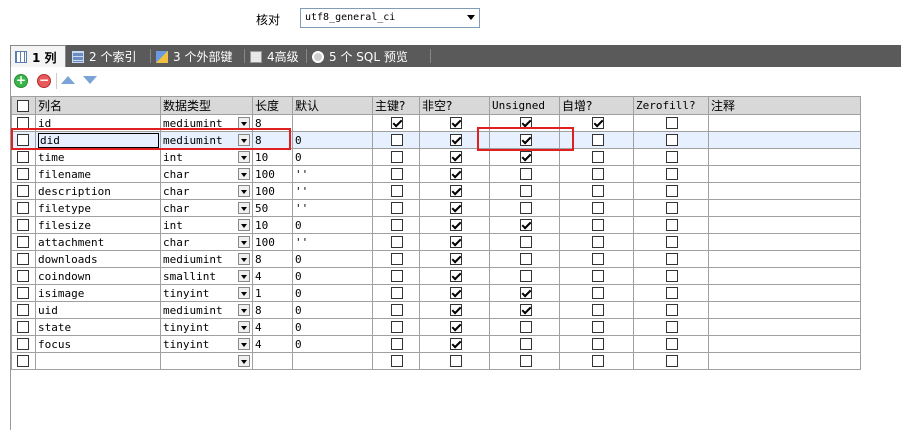 Image resolution: width=901 pixels, height=430 pixels. I want to click on table-row: time int 10 0, so click(436, 157).